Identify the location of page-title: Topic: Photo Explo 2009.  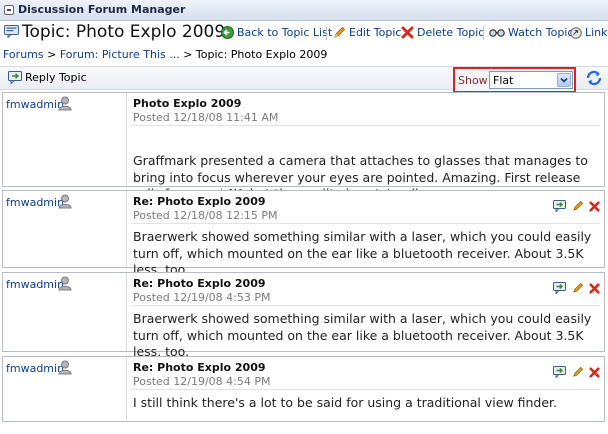
(124, 32).